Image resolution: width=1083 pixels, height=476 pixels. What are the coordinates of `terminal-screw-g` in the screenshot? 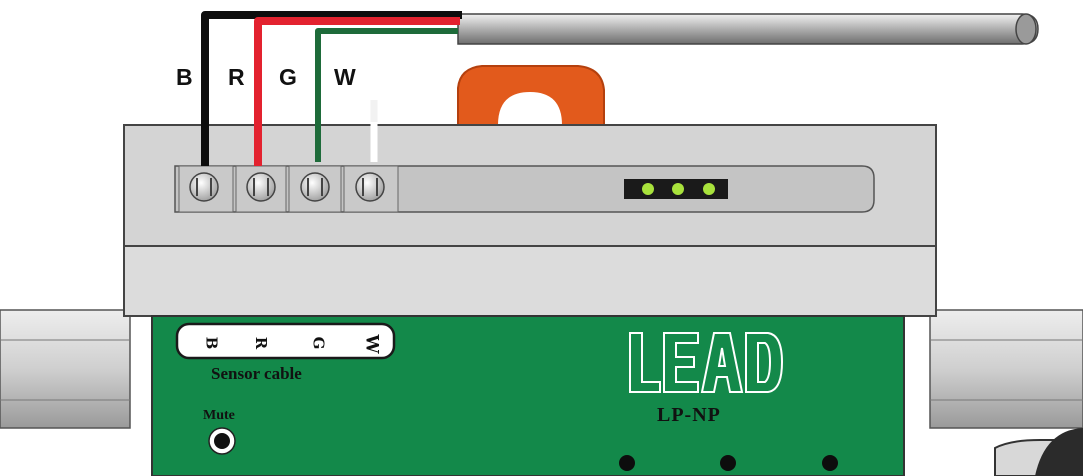 It's located at (315, 189).